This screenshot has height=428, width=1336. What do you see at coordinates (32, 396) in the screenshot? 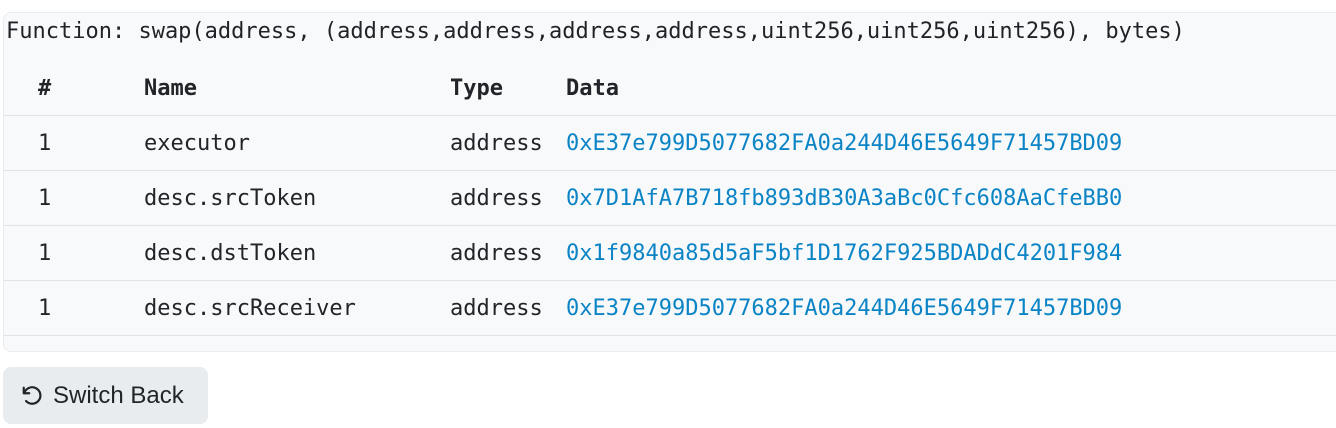
I see `undo-icon` at bounding box center [32, 396].